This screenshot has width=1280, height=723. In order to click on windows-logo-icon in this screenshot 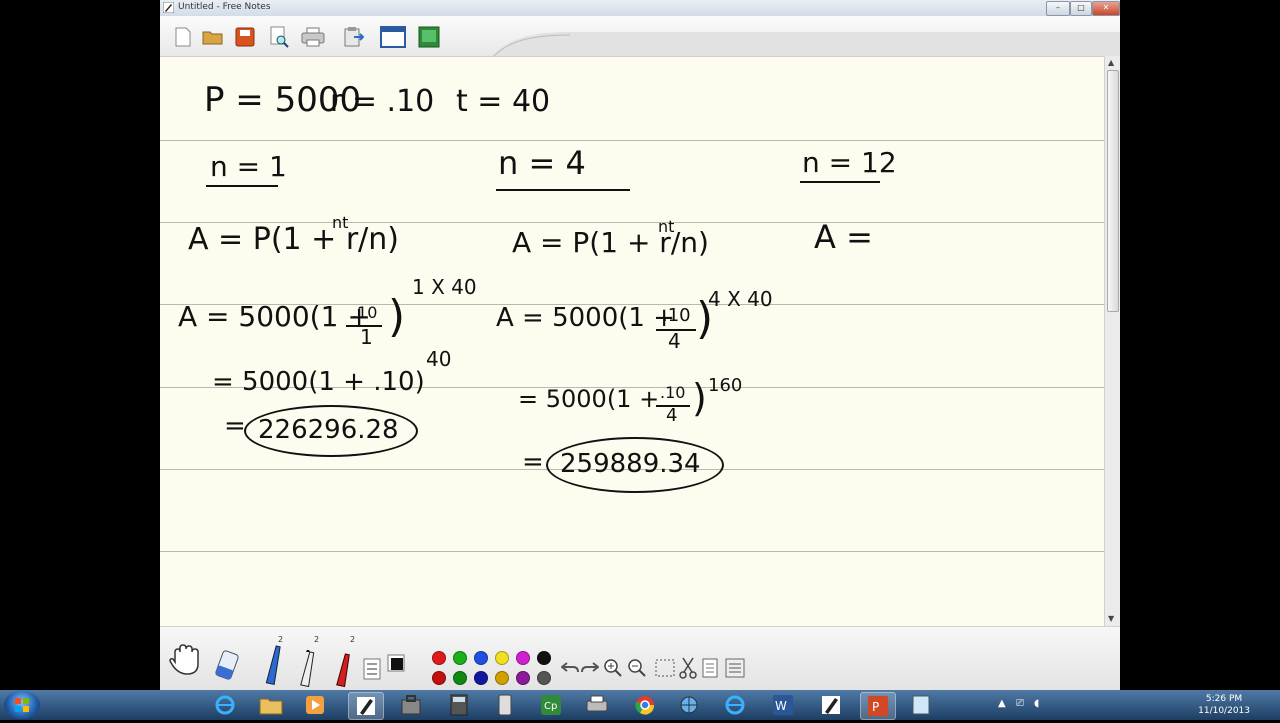, I will do `click(22, 705)`.